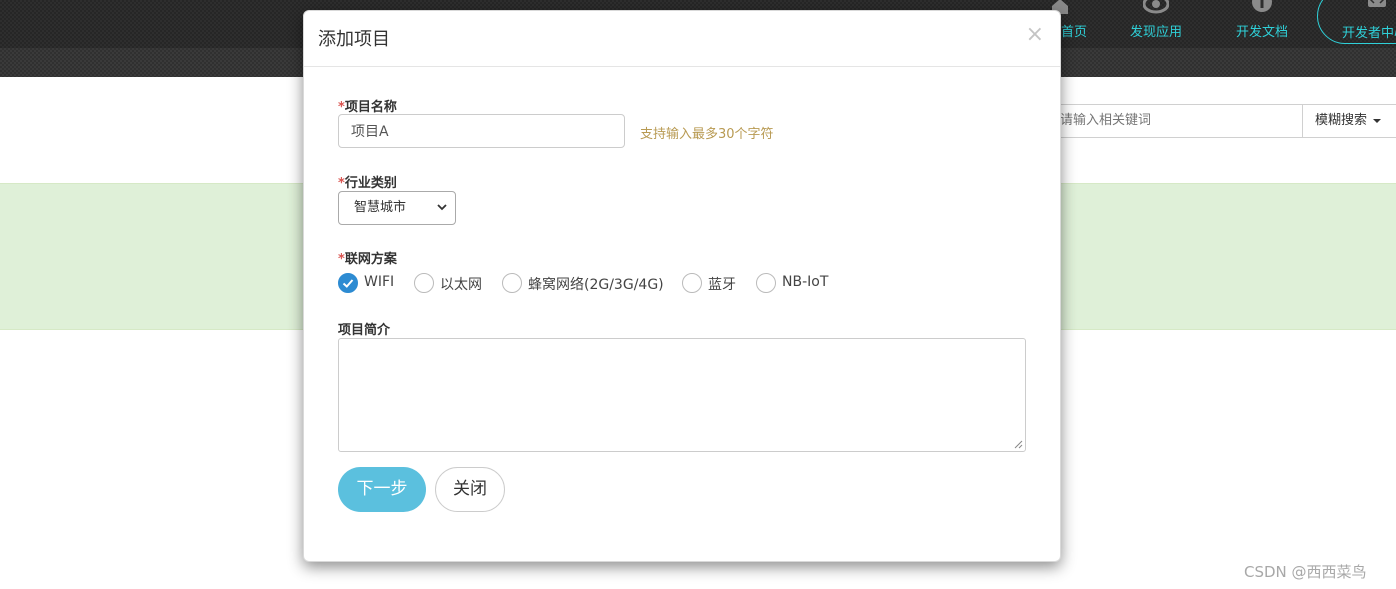  What do you see at coordinates (379, 282) in the screenshot?
I see `radio-label: WIFI` at bounding box center [379, 282].